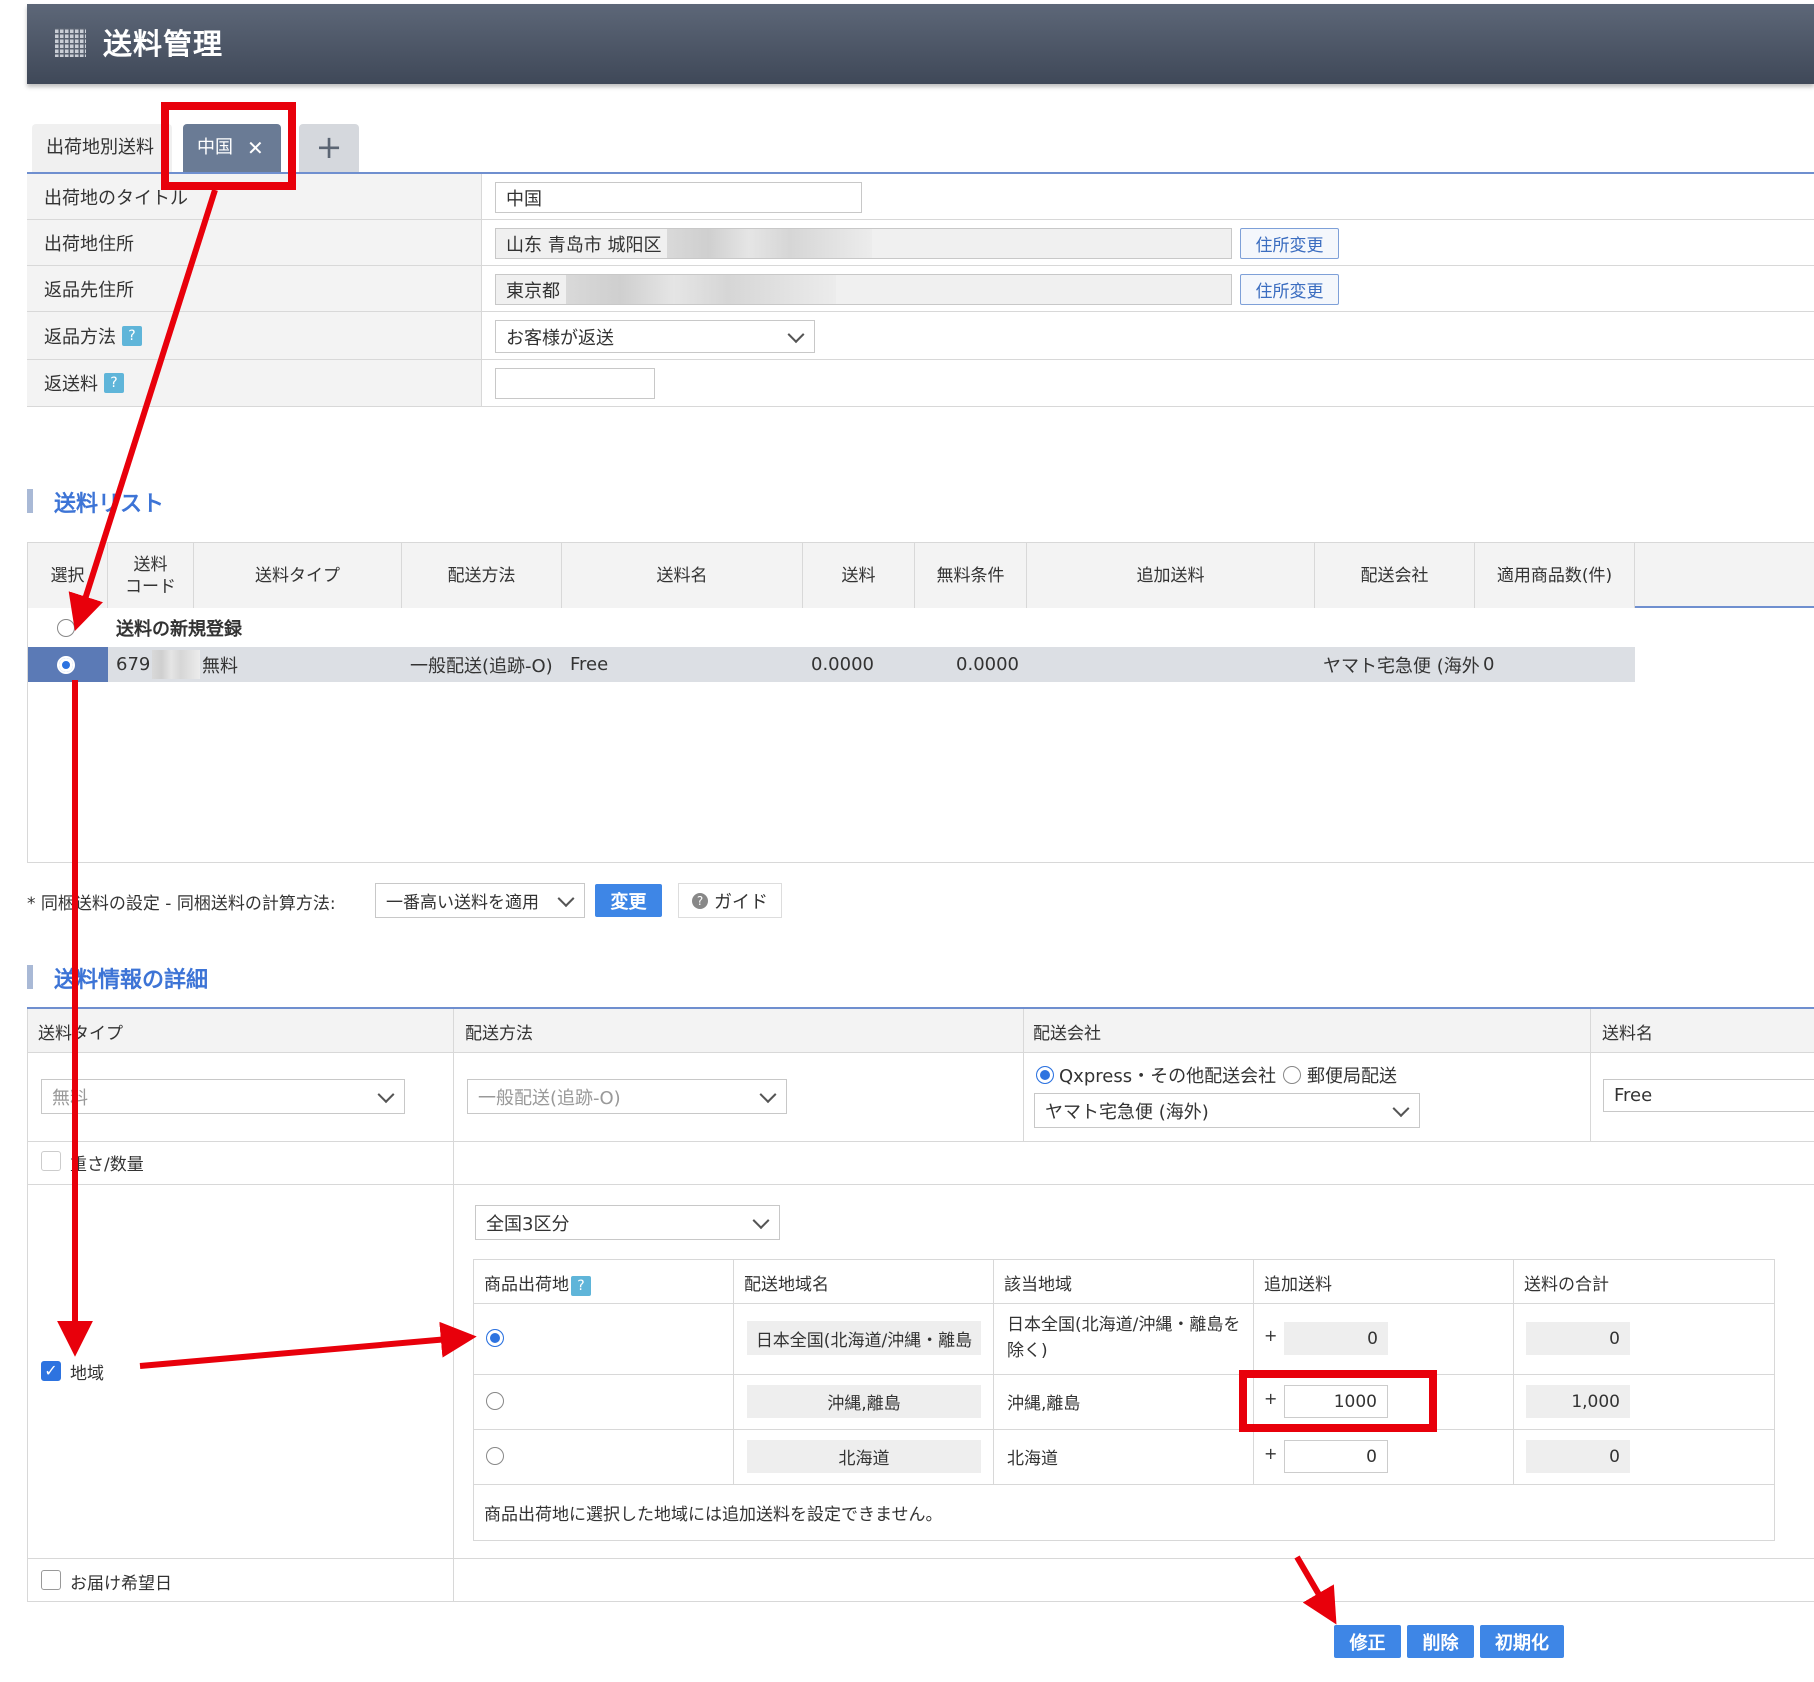 Image resolution: width=1814 pixels, height=1682 pixels. What do you see at coordinates (1401, 666) in the screenshot?
I see `row-carrier: ヤマト宅急便 (海外` at bounding box center [1401, 666].